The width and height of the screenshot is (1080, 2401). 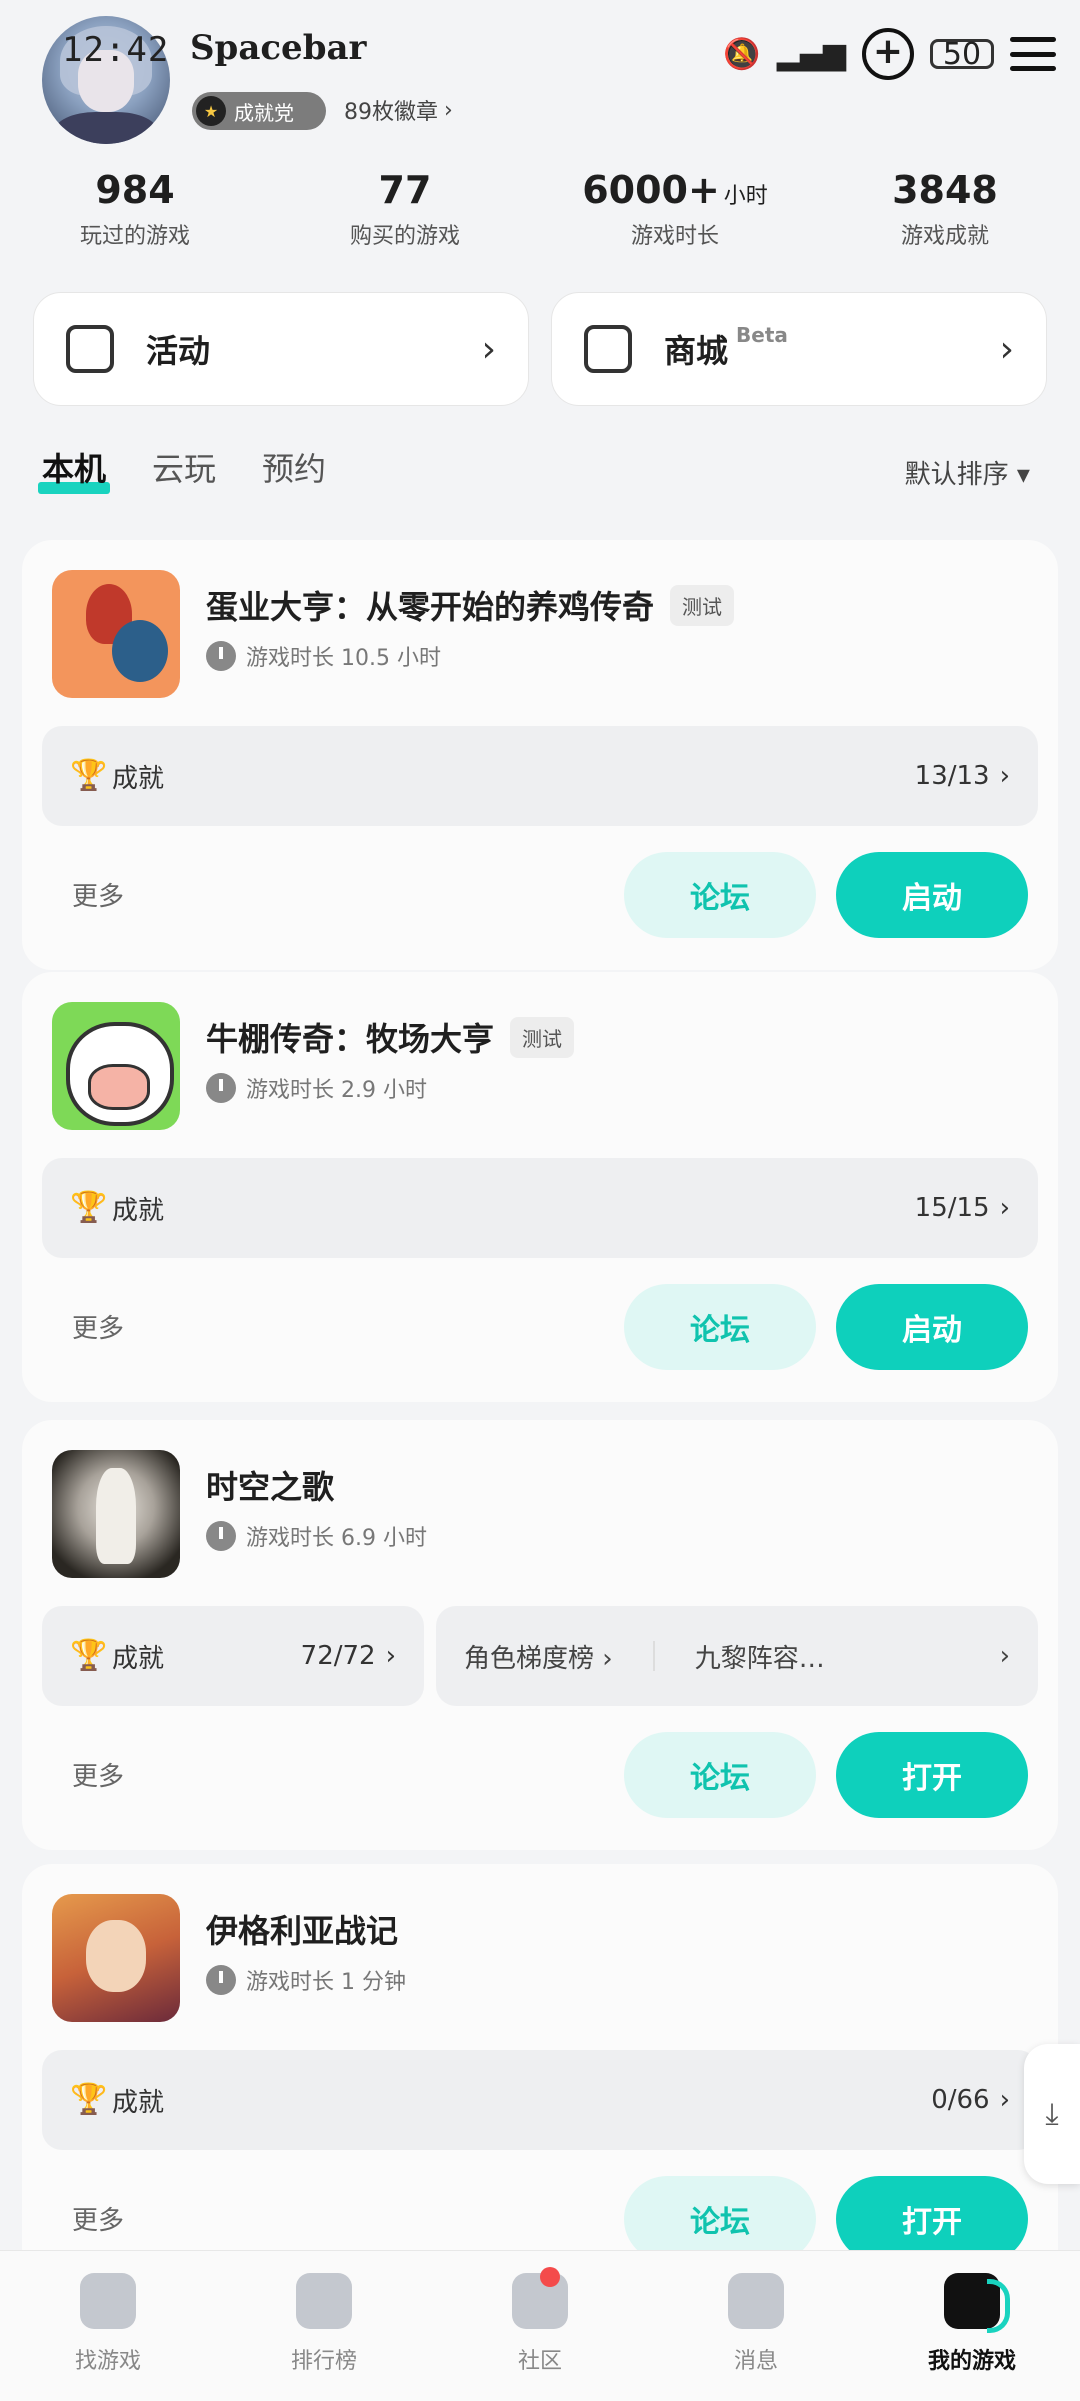 I want to click on message-icon, so click(x=756, y=2301).